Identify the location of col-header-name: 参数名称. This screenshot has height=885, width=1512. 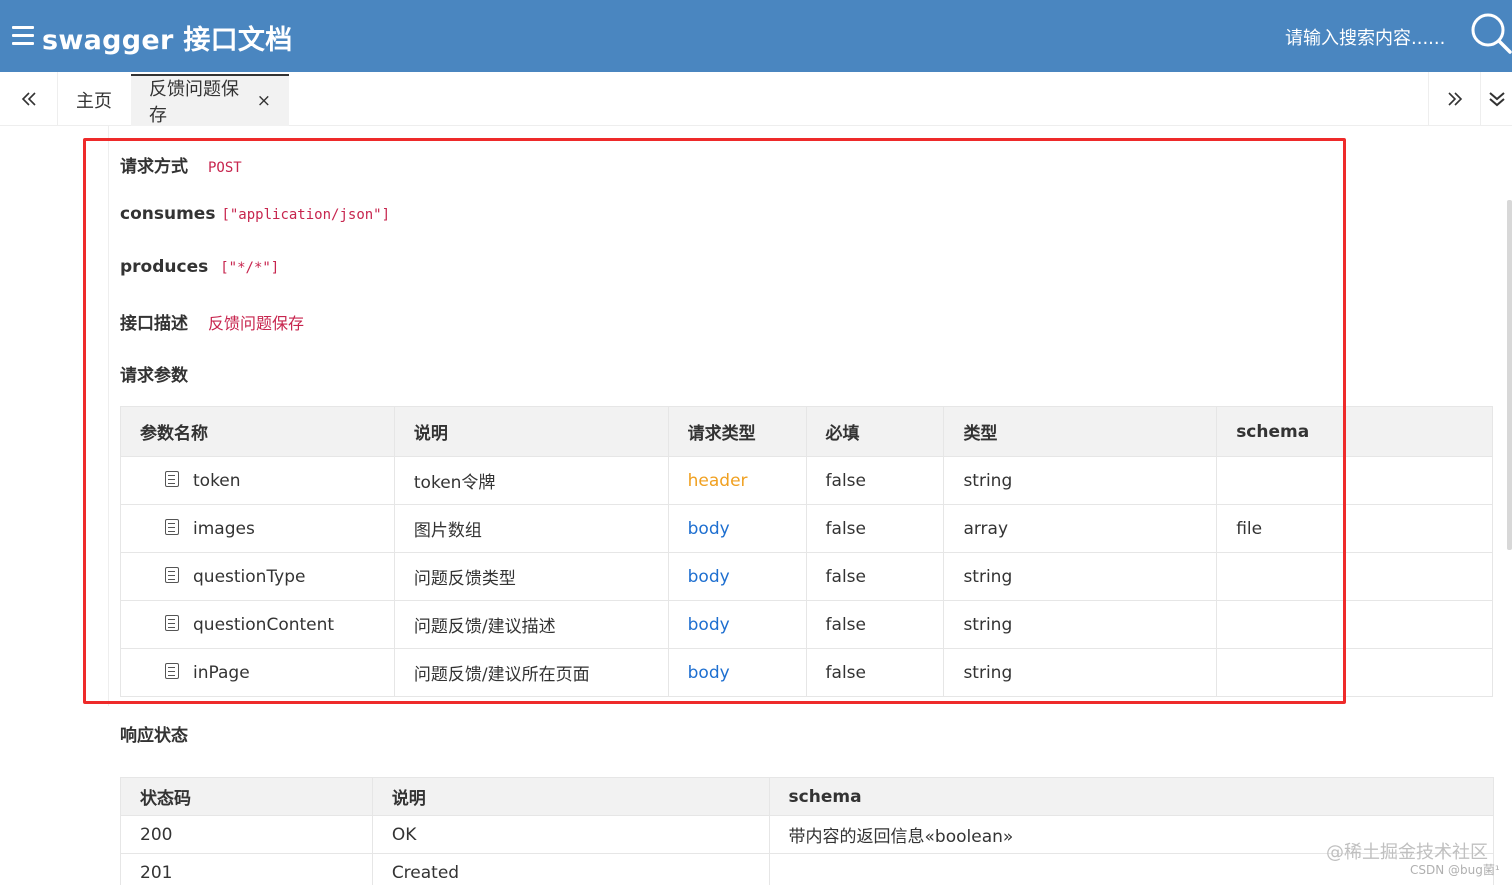
(257, 431).